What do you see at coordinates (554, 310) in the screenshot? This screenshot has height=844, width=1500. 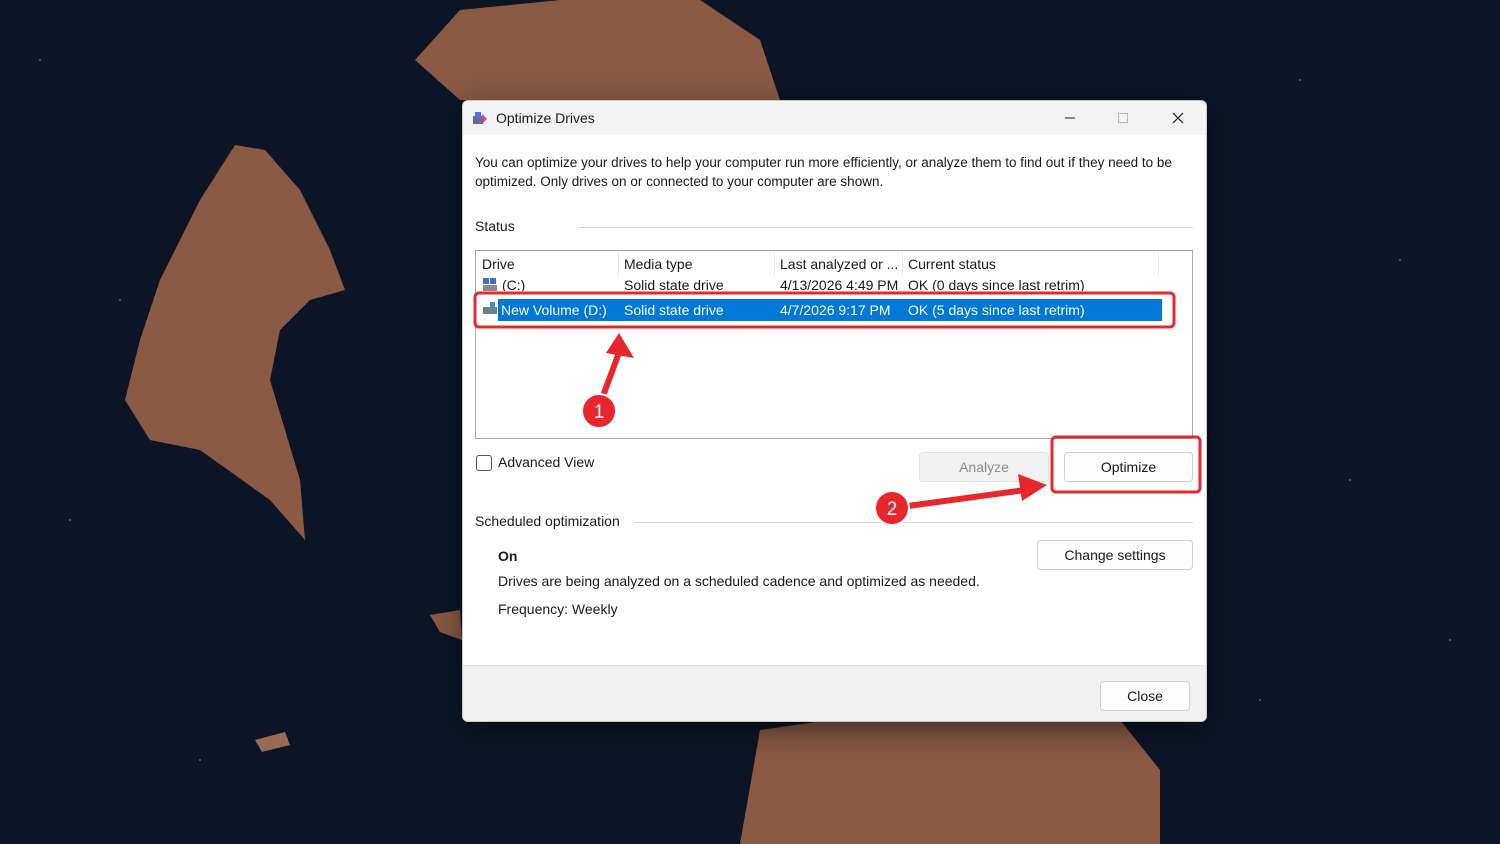 I see `drive-name: New Volume (D:)` at bounding box center [554, 310].